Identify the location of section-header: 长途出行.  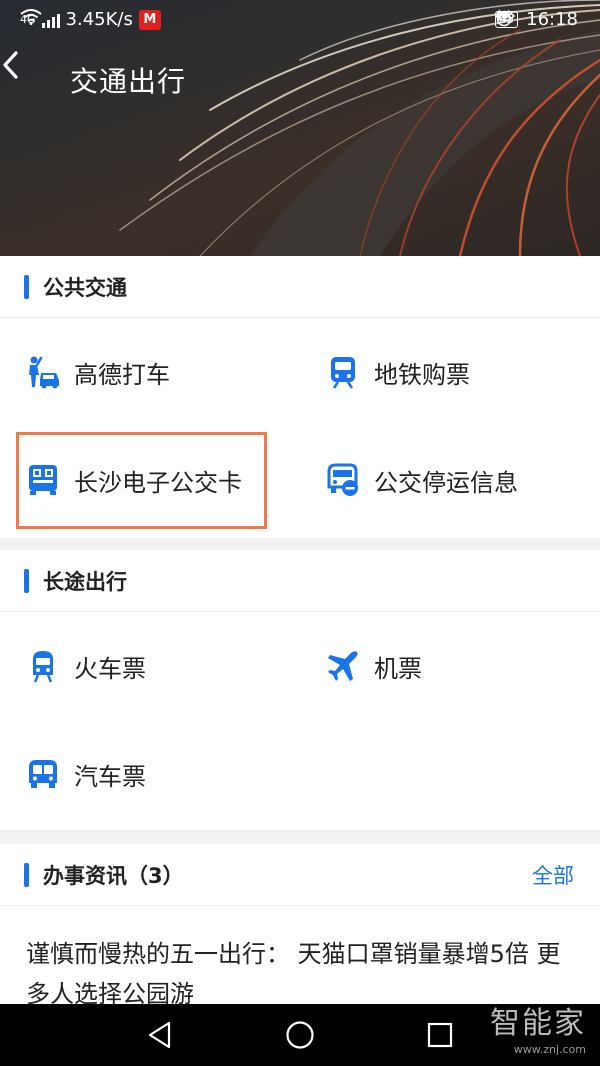
(300, 581).